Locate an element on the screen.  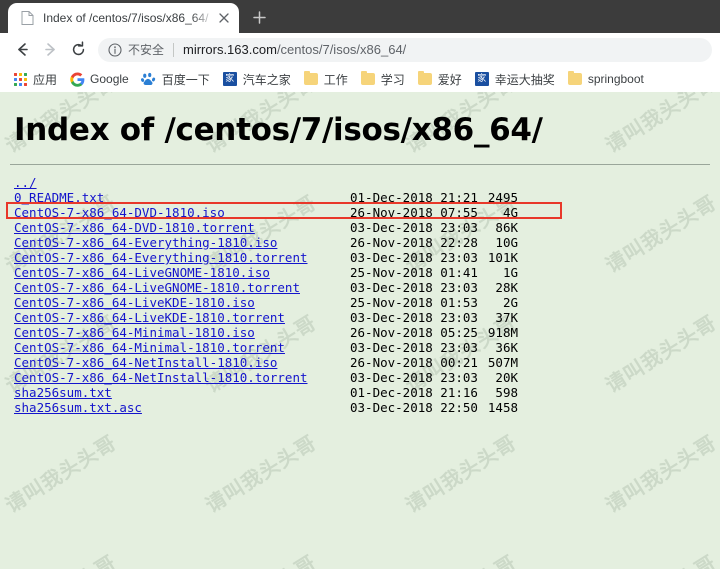
file-link: CentOS-7-x86_64-DVD-1810.torrent is located at coordinates (134, 227).